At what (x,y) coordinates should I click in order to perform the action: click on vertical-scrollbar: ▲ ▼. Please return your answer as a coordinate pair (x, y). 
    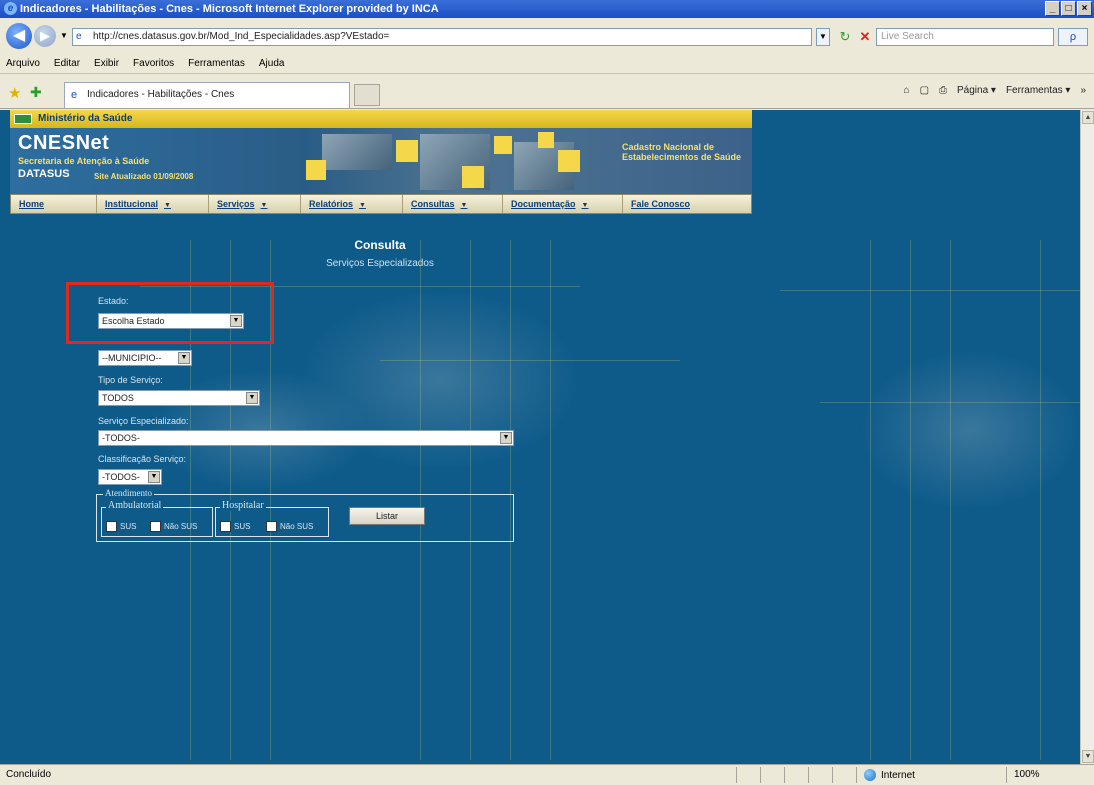
    Looking at the image, I should click on (1087, 437).